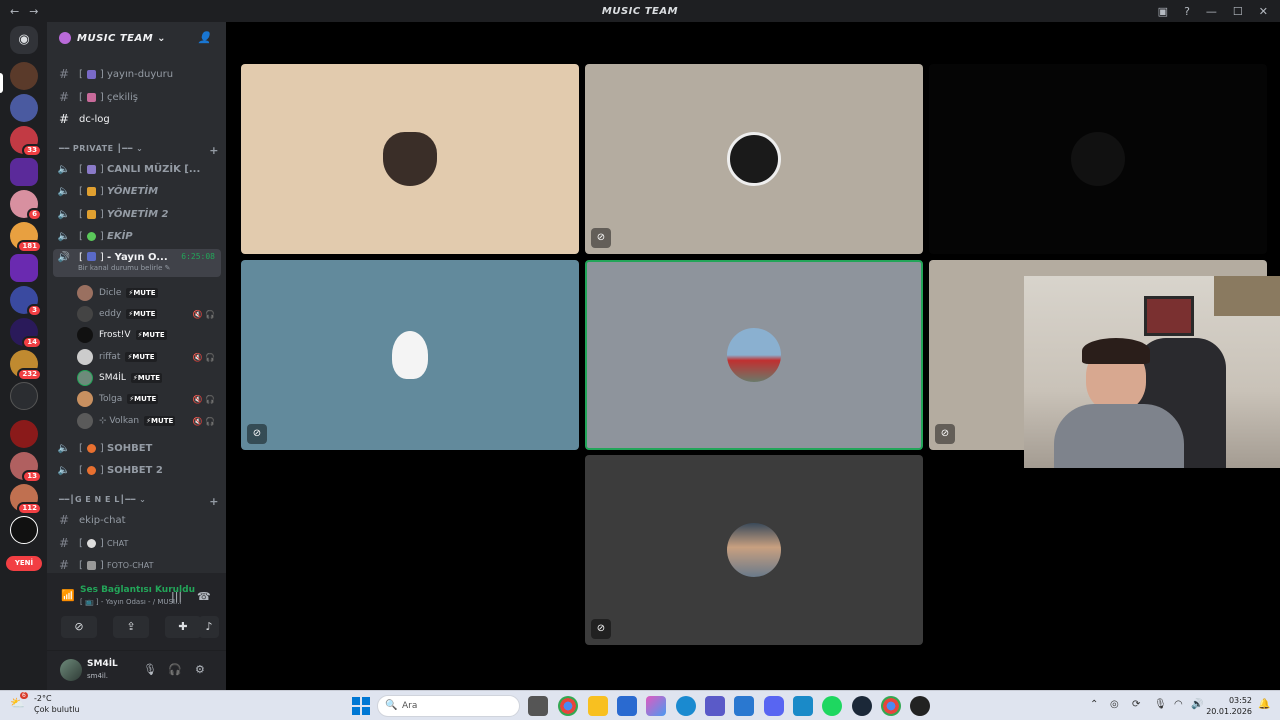  What do you see at coordinates (29, 374) in the screenshot?
I see `notification-badge: 232` at bounding box center [29, 374].